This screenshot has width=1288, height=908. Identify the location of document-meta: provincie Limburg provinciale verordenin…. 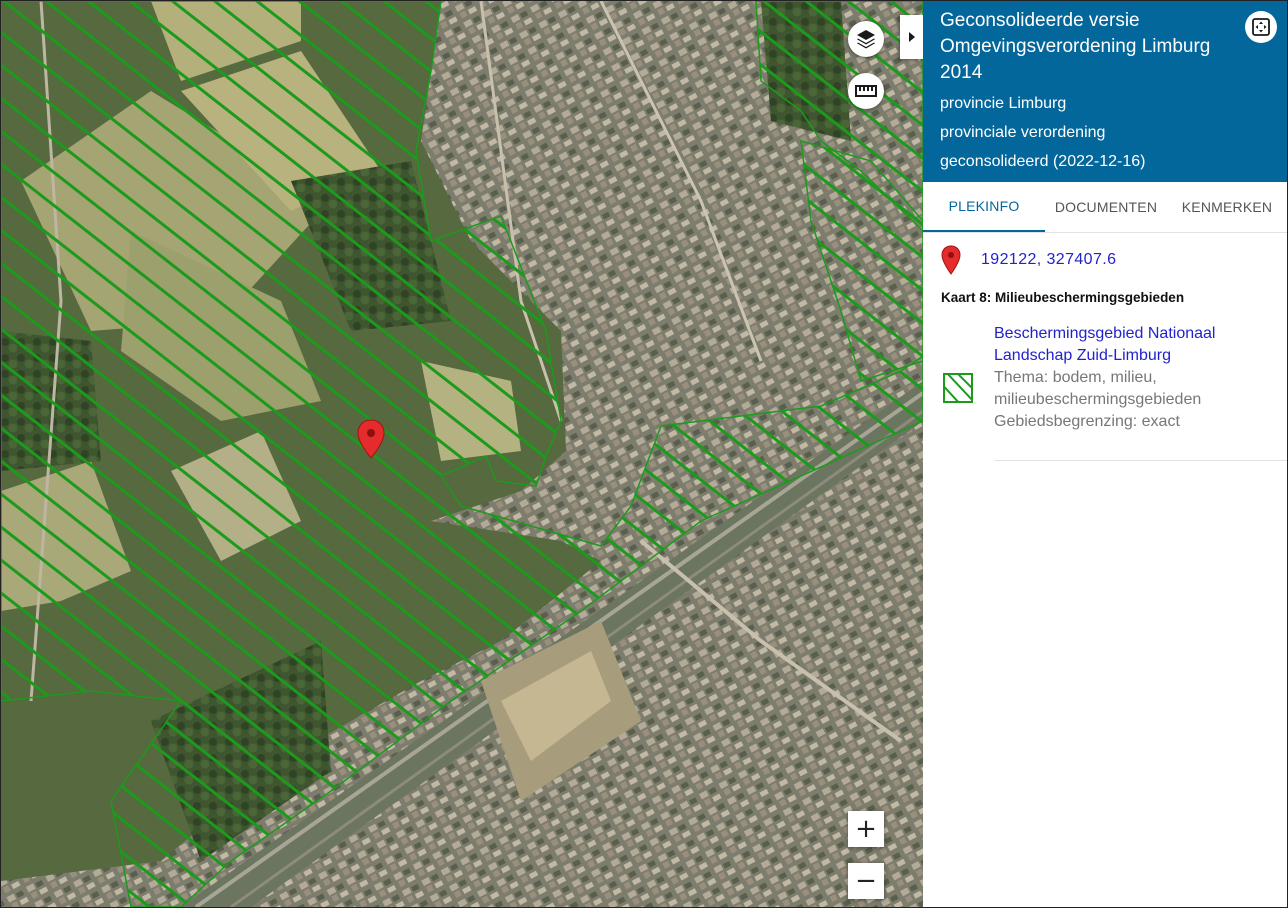
(1086, 132).